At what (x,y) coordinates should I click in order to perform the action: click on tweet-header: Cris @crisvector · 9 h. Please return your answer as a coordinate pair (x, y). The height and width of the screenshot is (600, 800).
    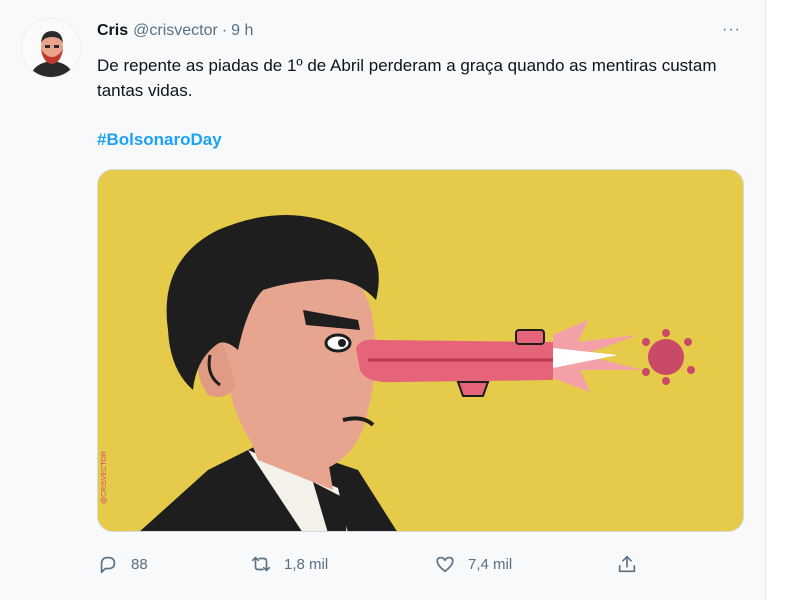
    Looking at the image, I should click on (175, 32).